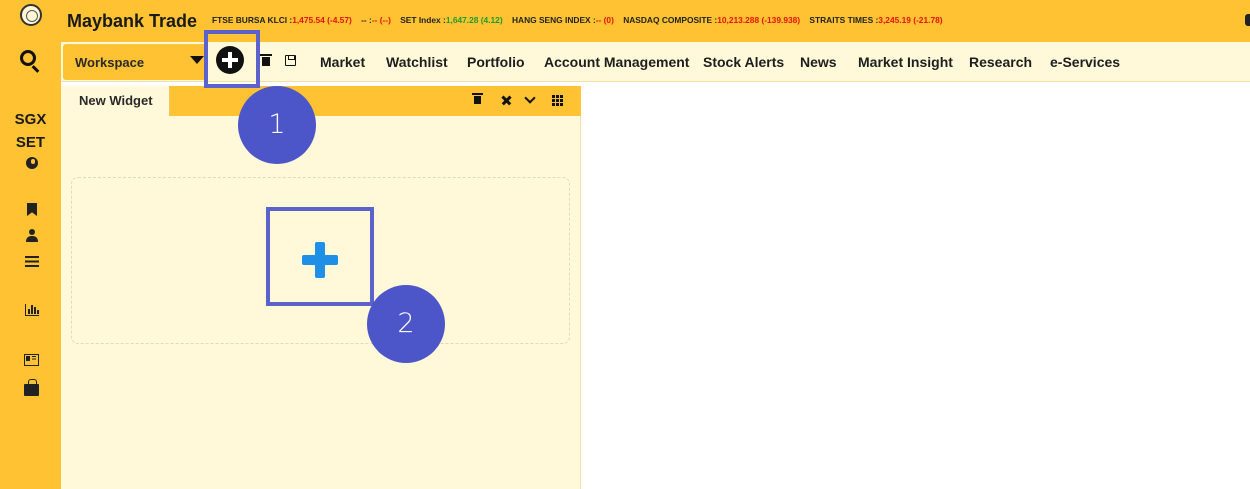  I want to click on save-icon, so click(290, 60).